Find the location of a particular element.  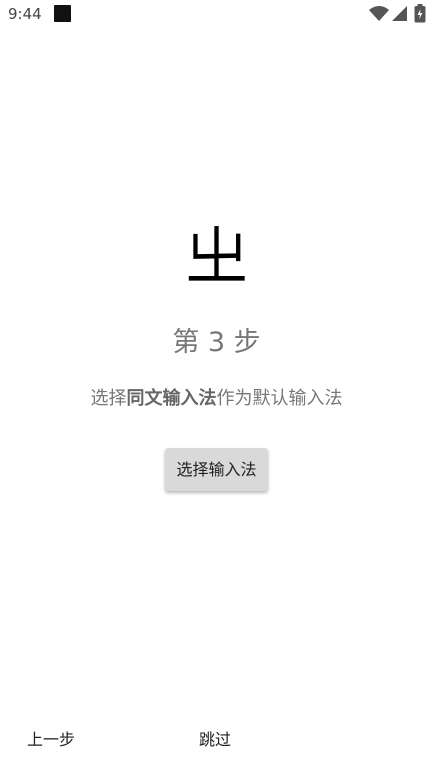

select-ime-button: 选择输入法 is located at coordinates (216, 469).